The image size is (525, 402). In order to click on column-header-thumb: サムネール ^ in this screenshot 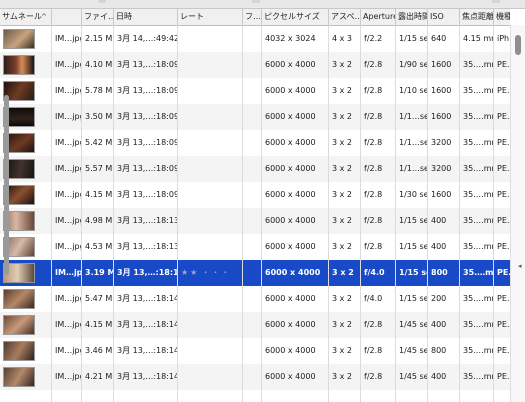, I will do `click(26, 17)`.